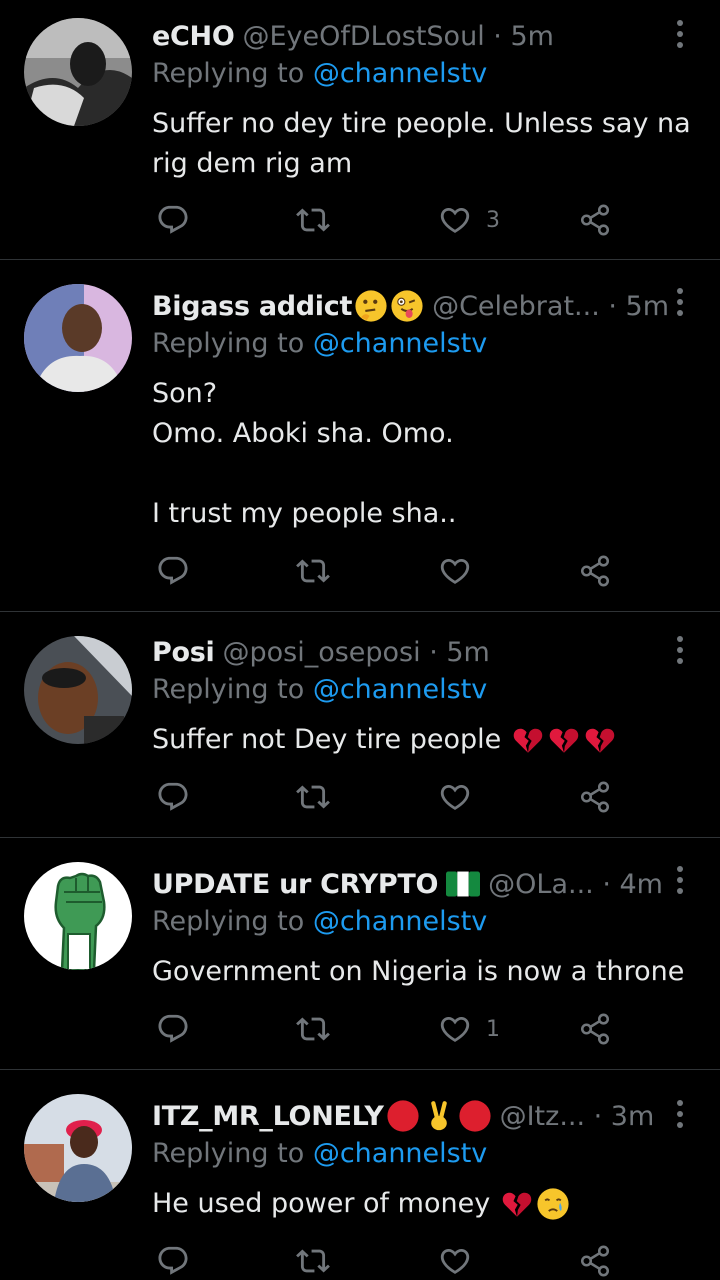  I want to click on avatar-photo-lonely-icon, so click(78, 1148).